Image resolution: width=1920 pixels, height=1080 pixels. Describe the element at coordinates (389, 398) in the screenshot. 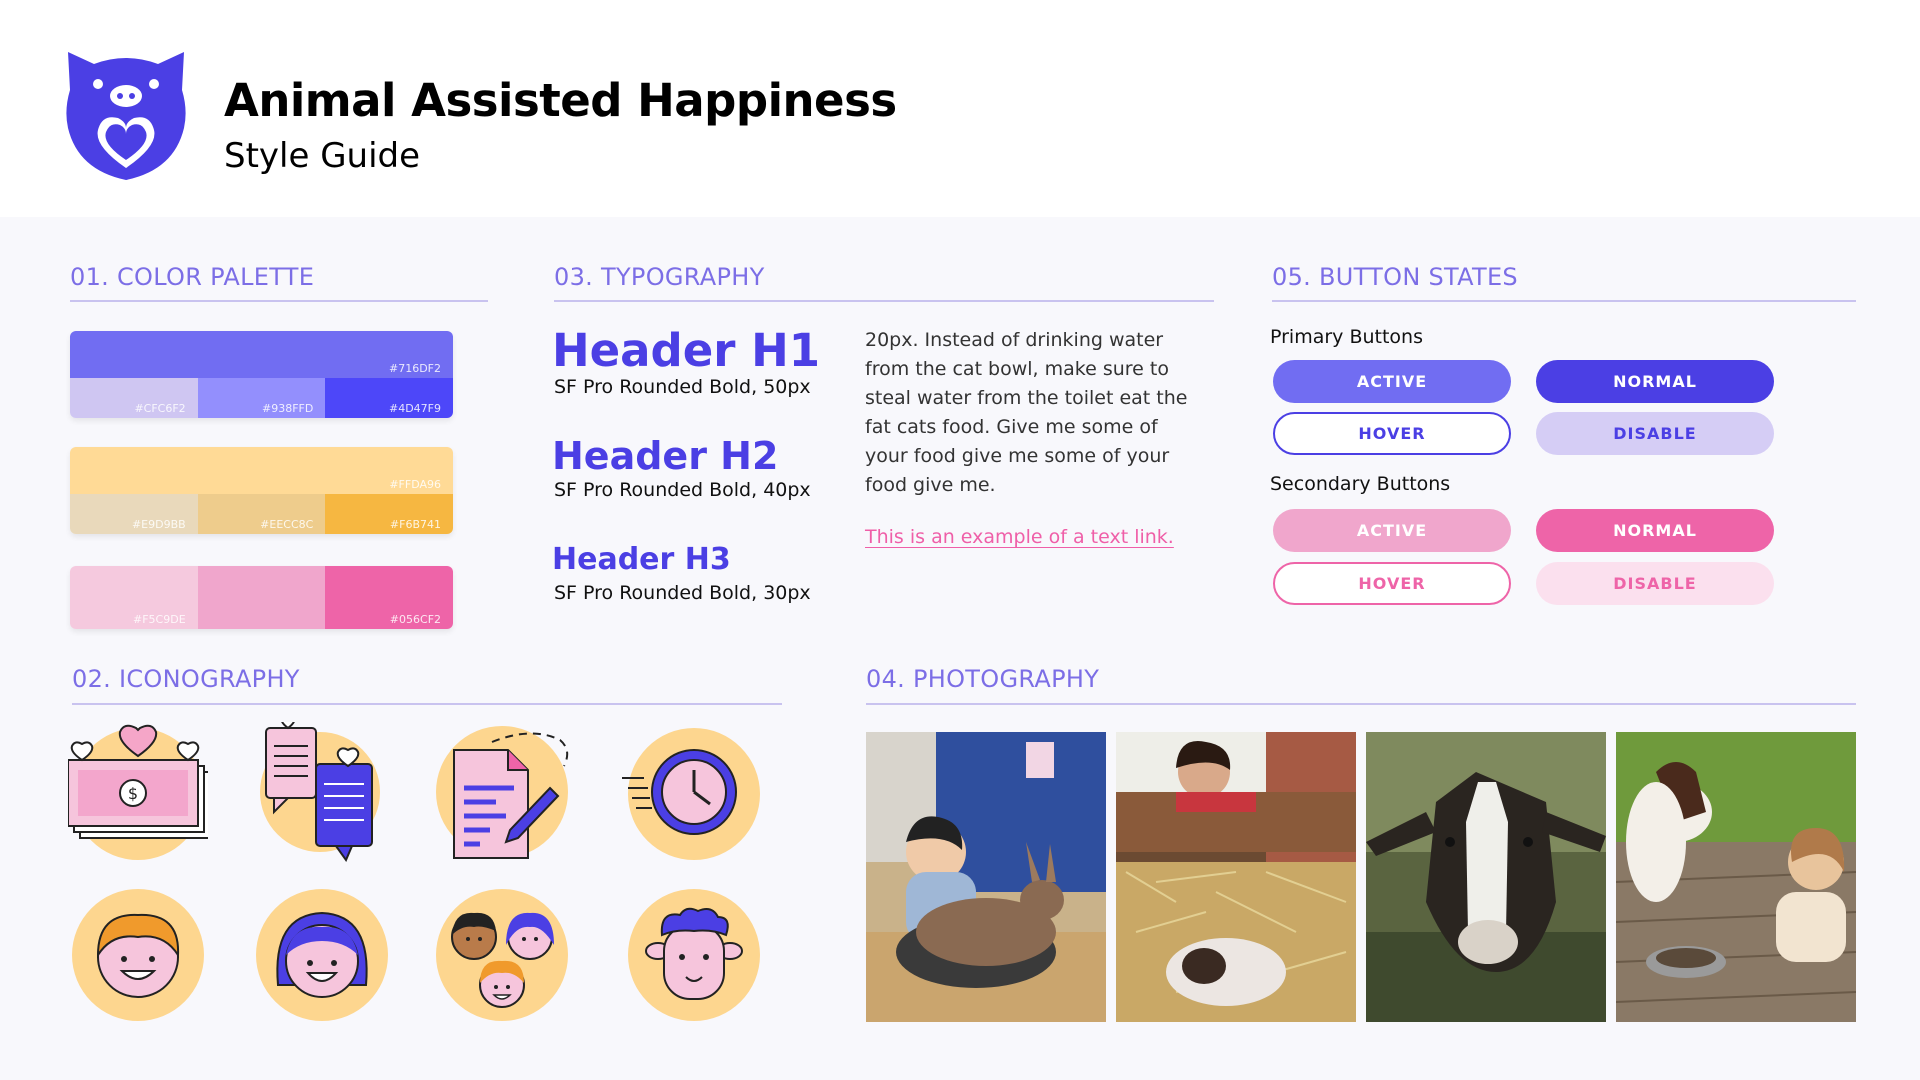

I see `swatch-purple-dark: #4D47F9` at that location.